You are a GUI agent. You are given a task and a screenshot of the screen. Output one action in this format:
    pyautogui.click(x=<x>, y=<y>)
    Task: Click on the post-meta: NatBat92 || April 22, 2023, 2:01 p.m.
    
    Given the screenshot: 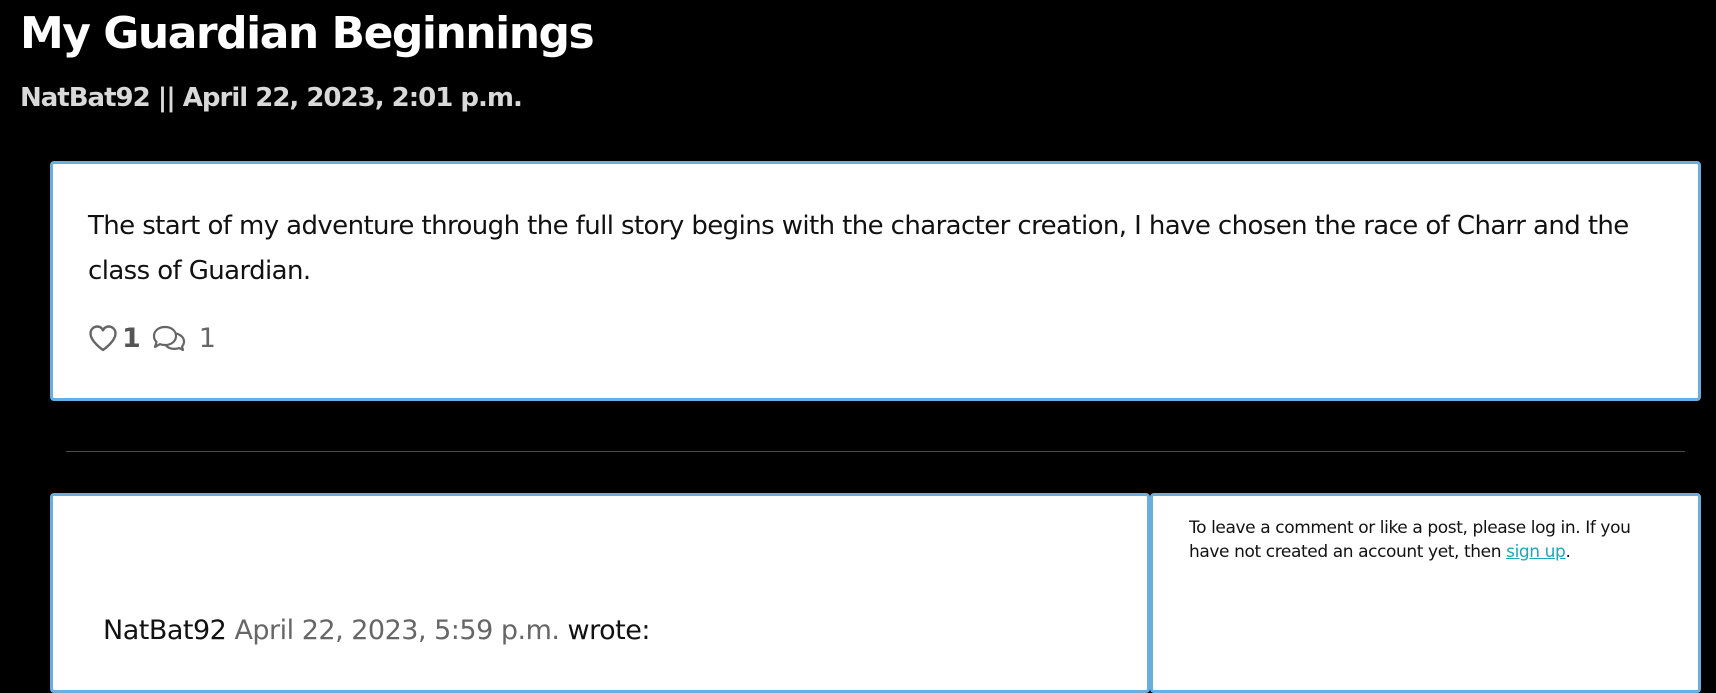 What is the action you would take?
    pyautogui.click(x=271, y=98)
    